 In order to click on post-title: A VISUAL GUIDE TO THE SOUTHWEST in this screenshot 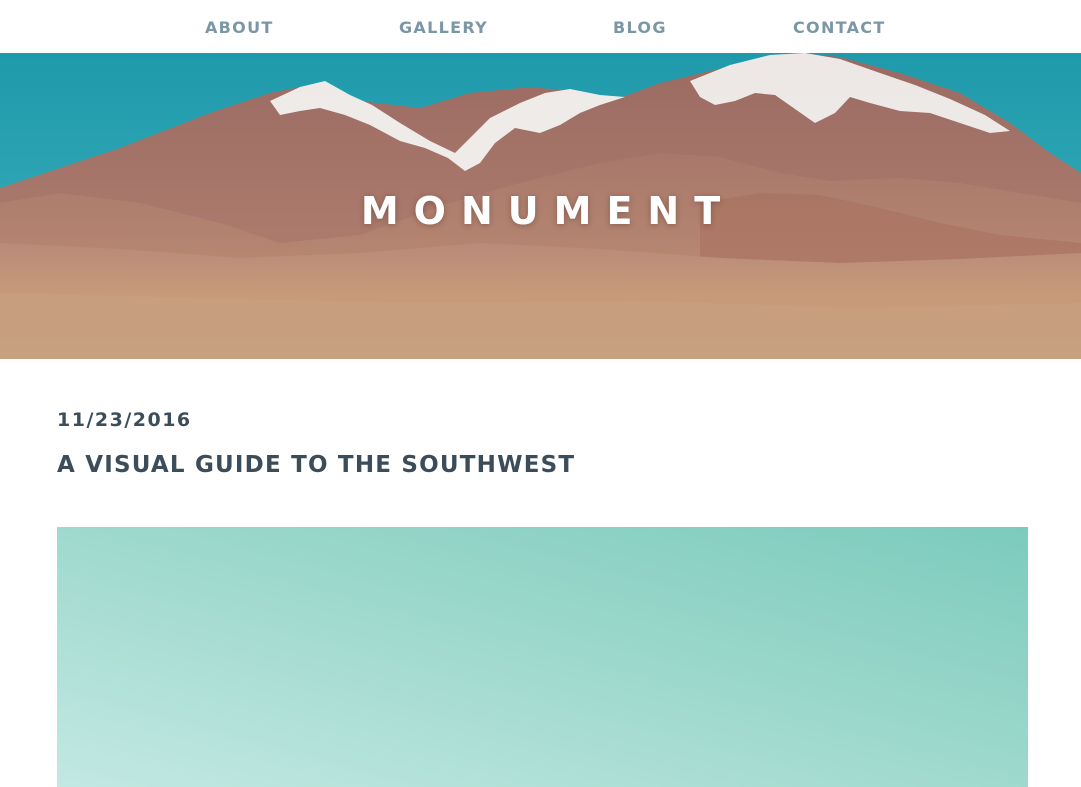, I will do `click(316, 465)`.